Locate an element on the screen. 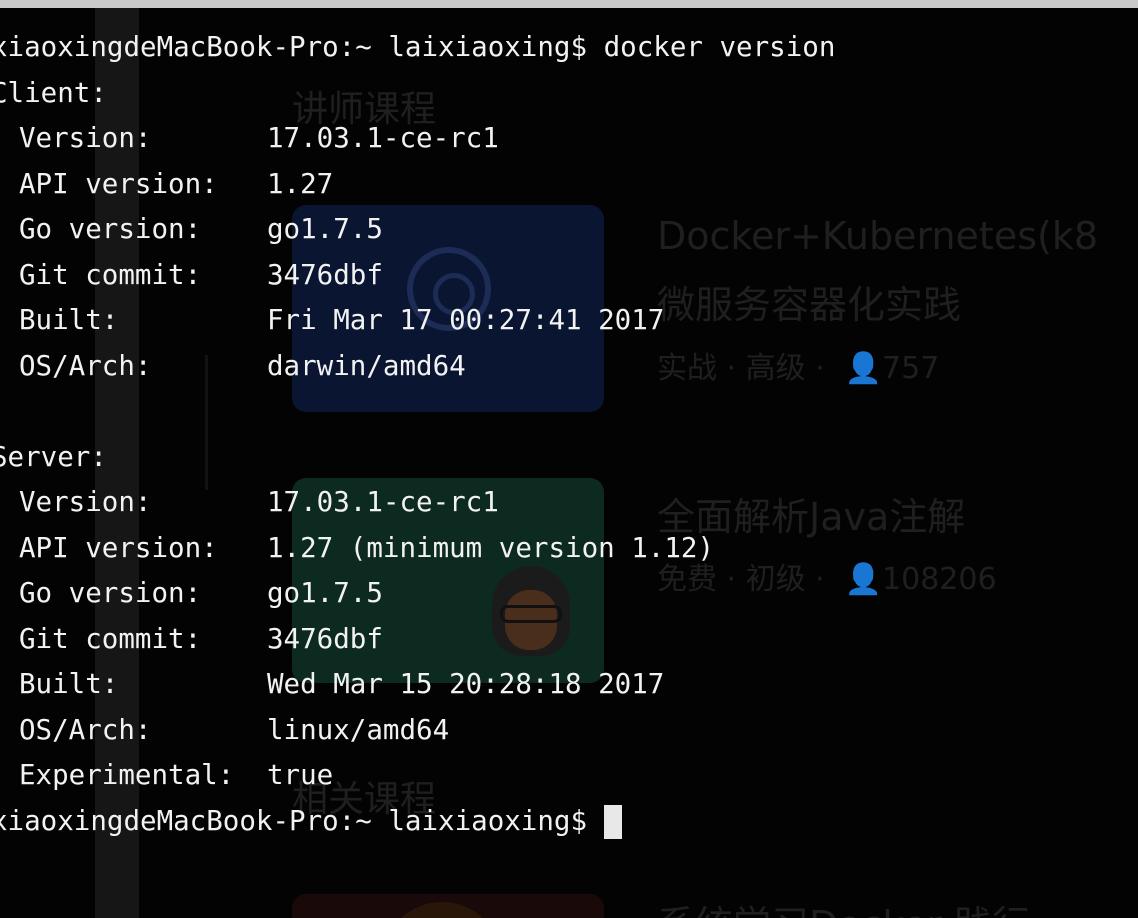 Image resolution: width=1138 pixels, height=918 pixels. server-built-row: Built: Wed Mar 15 20:28:18 2017 is located at coordinates (417, 685).